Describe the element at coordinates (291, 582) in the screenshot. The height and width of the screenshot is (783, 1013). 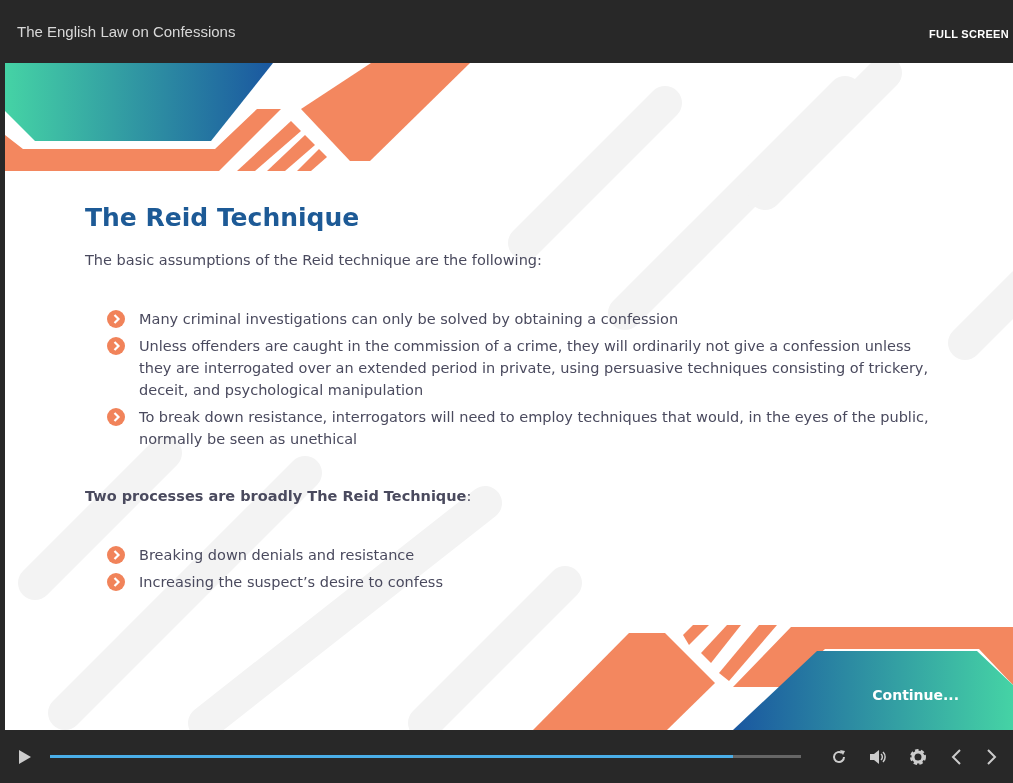
I see `bullet-text: Increasing the suspect’s desire to confess` at that location.